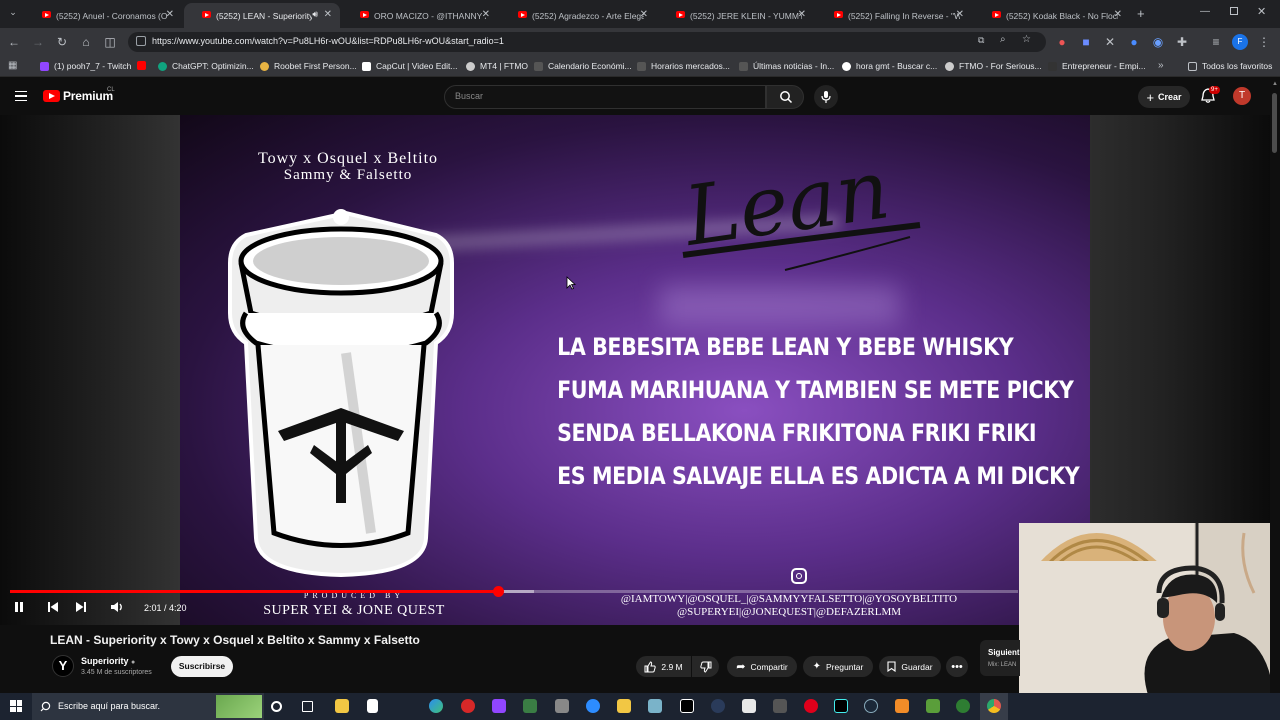 This screenshot has width=1280, height=720. What do you see at coordinates (141, 41) in the screenshot?
I see `site-info-icon` at bounding box center [141, 41].